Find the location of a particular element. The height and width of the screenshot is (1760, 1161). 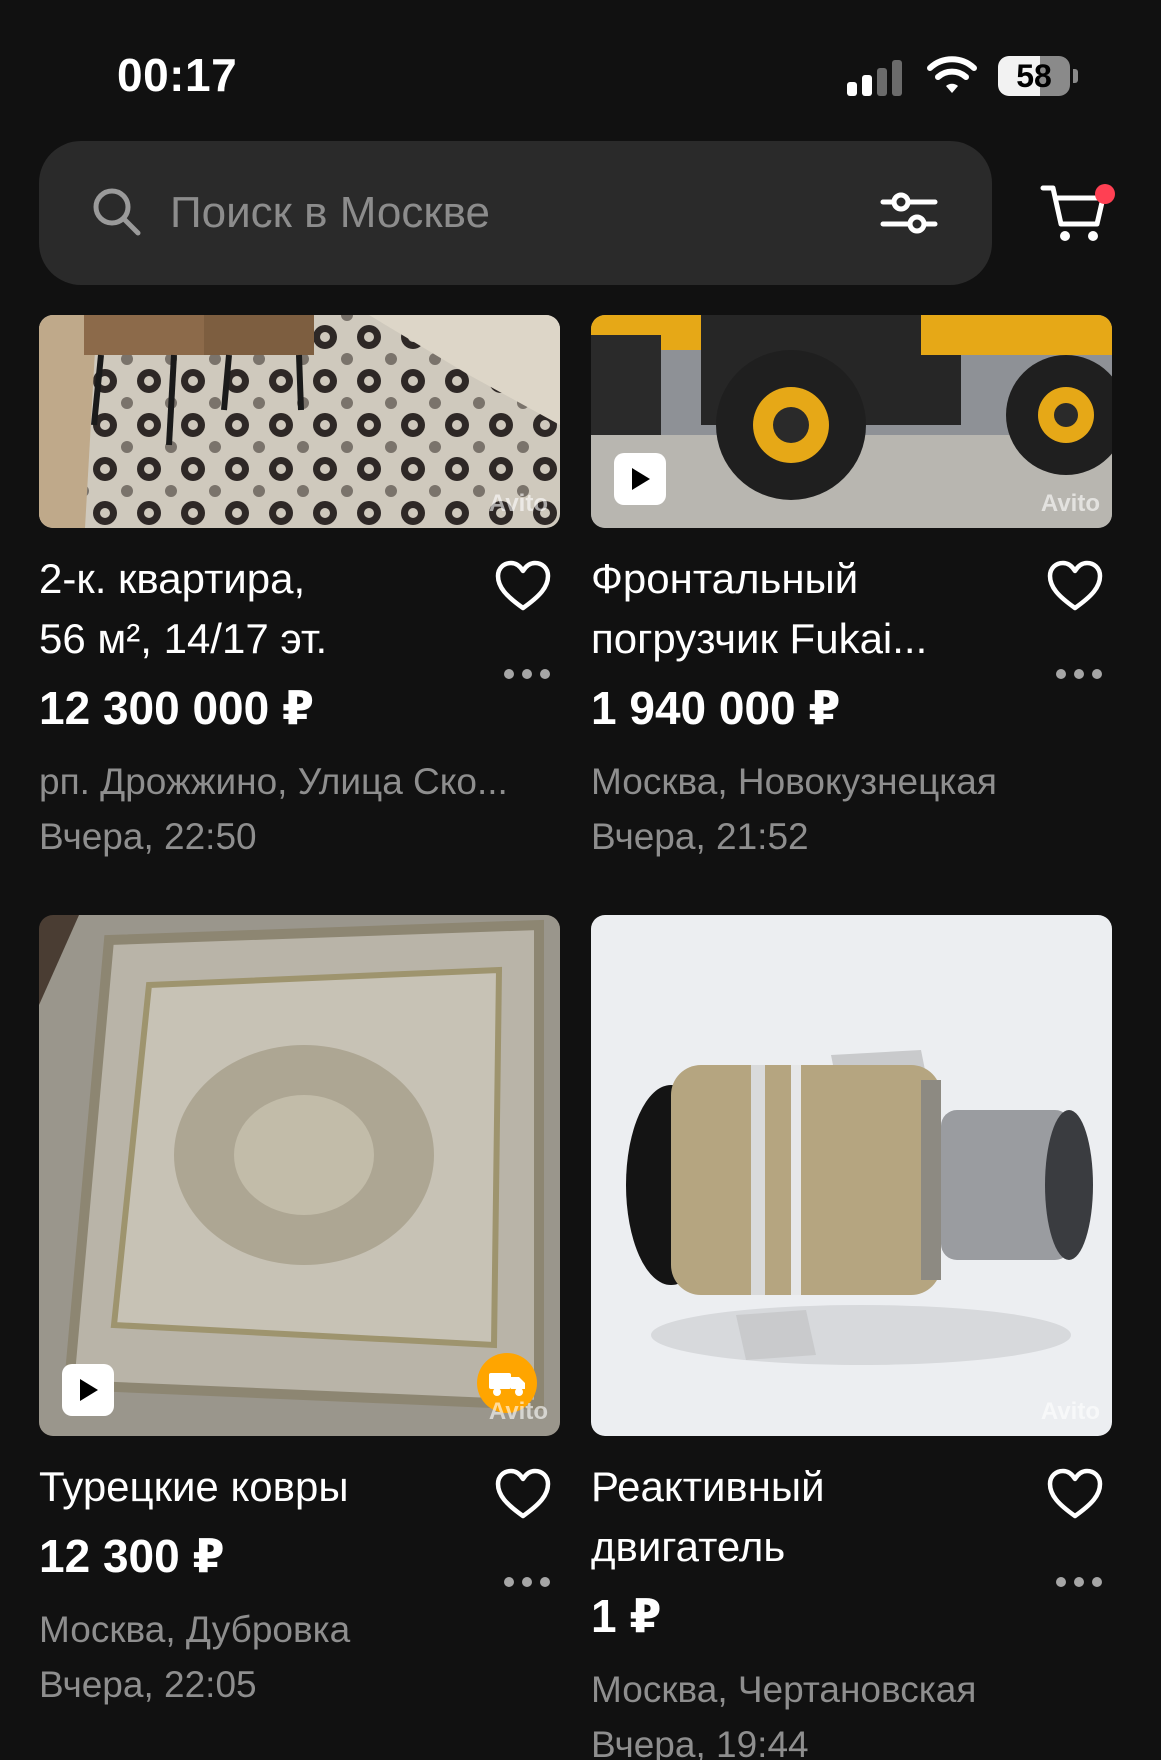

battery-indicator: 58 is located at coordinates (1038, 76).